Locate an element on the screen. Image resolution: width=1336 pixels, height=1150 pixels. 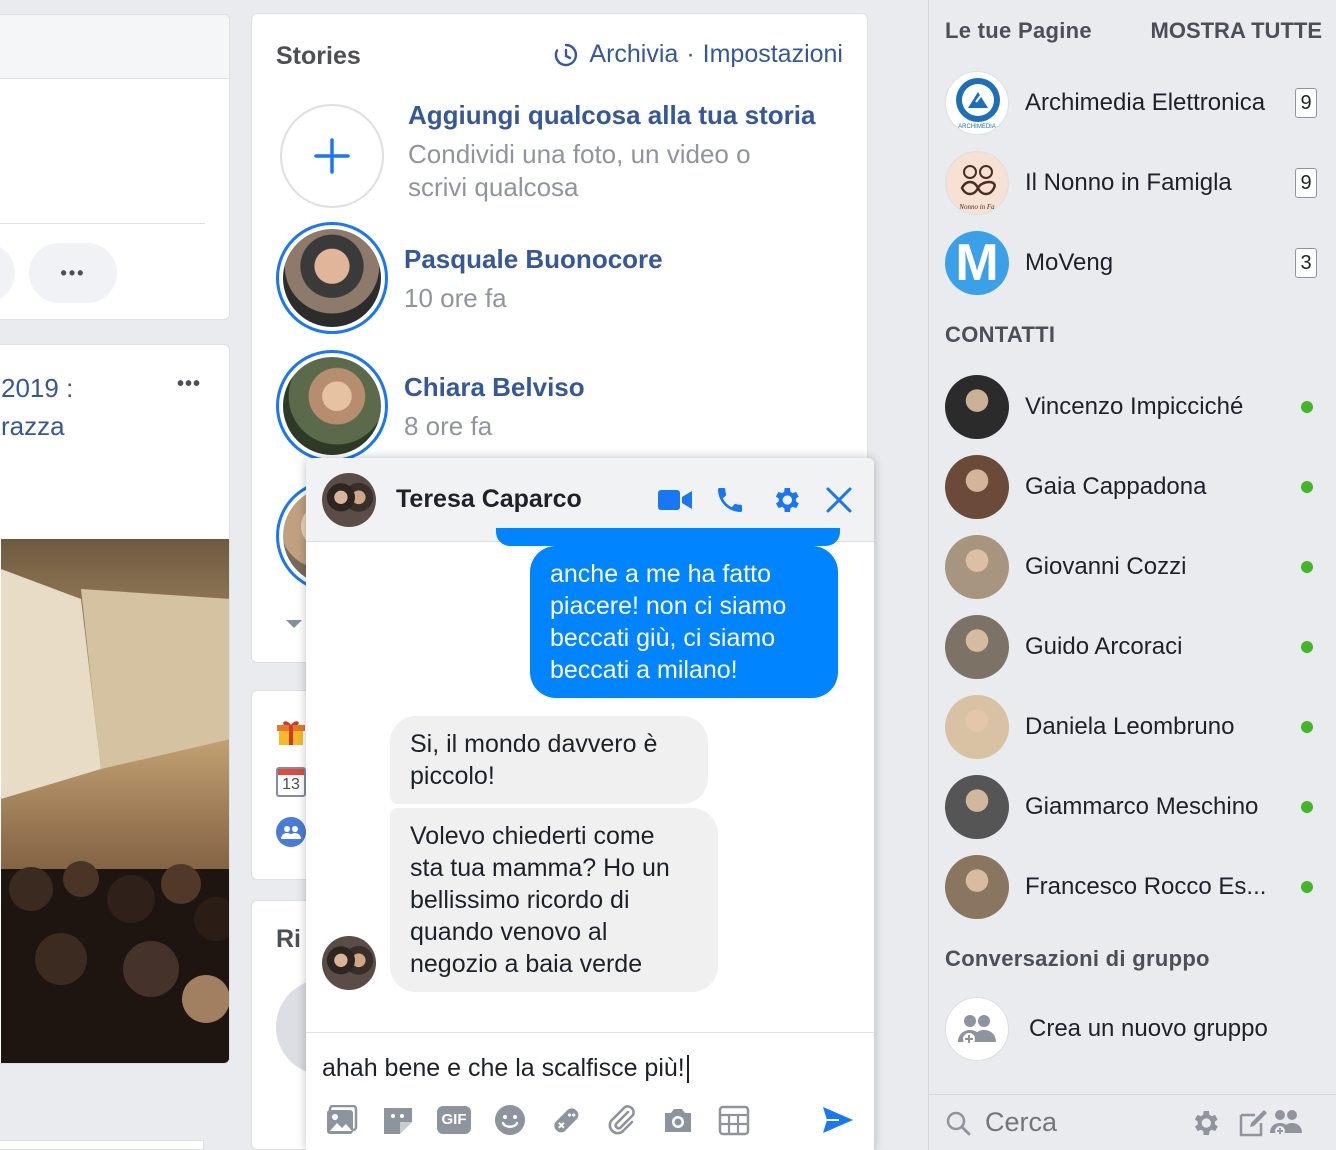
create-group-item: Crea un nuovo gruppo is located at coordinates (1133, 1029).